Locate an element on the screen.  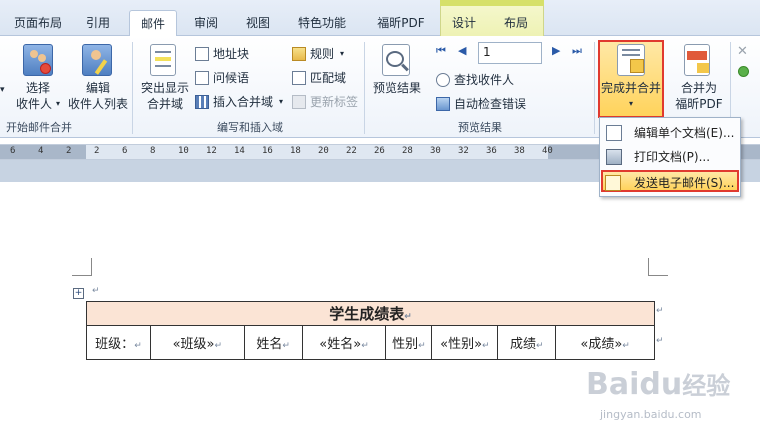
ruler-tick-label: 8 is located at coordinates (153, 151).